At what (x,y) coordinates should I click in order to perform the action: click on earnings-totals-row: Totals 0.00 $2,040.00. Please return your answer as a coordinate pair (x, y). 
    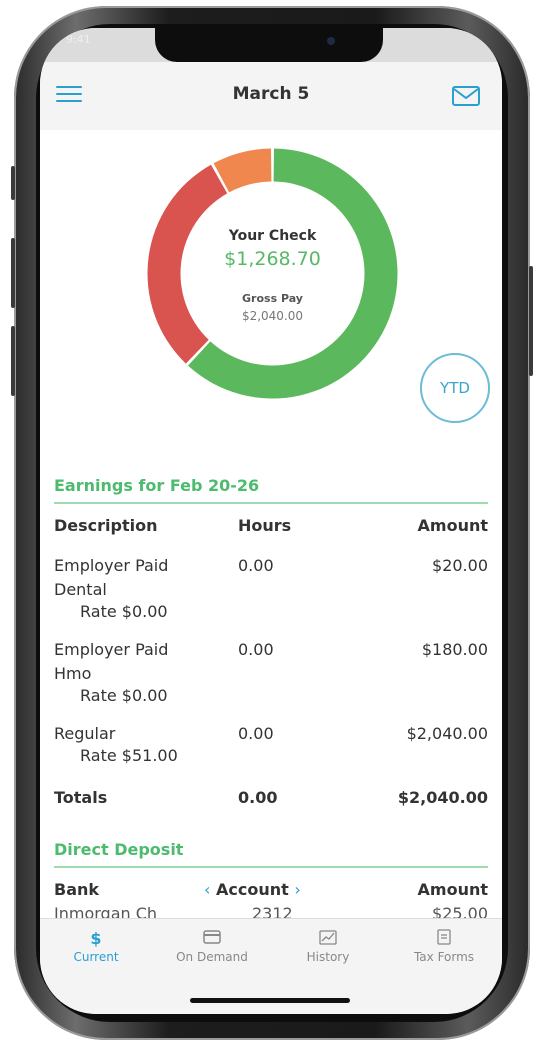
    Looking at the image, I should click on (271, 799).